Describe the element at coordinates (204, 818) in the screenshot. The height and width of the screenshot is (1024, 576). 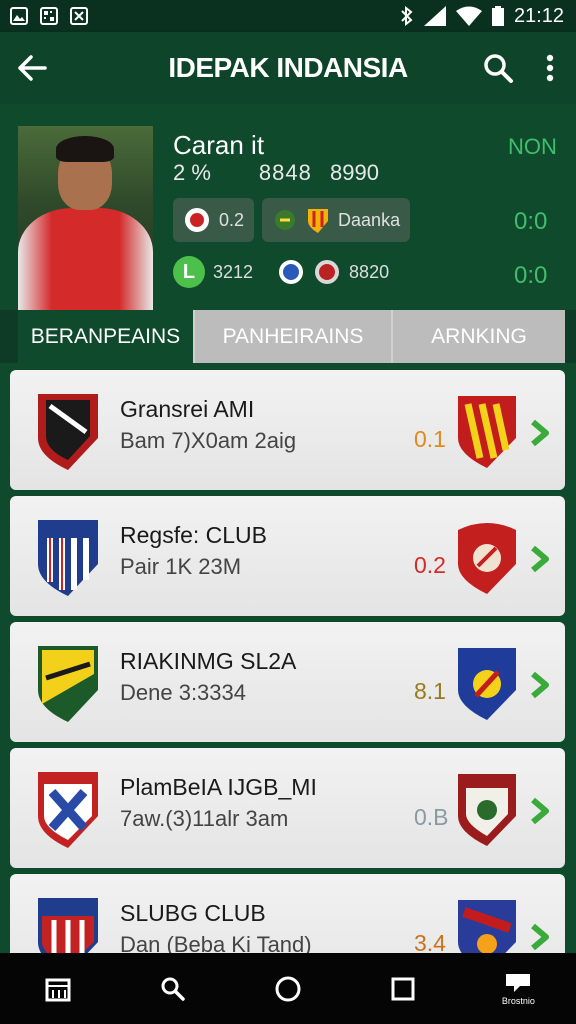
I see `club-subtitle: 7aw.(3)11alr 3am` at that location.